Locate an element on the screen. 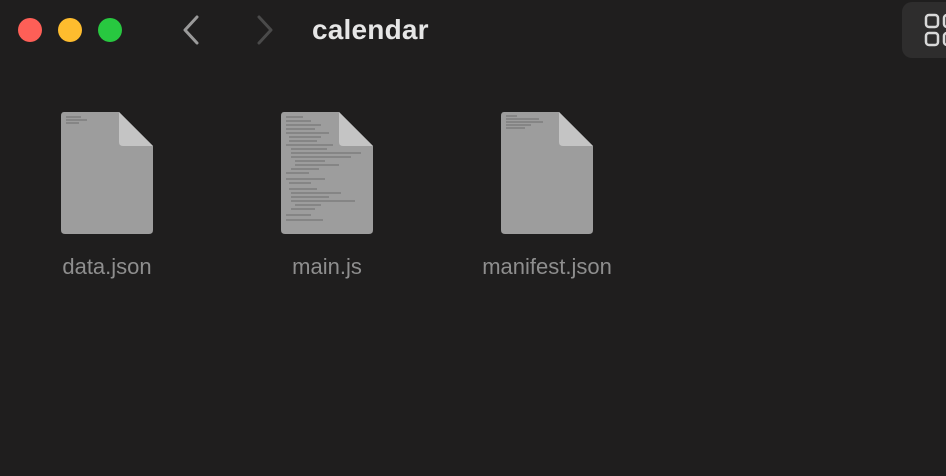 The image size is (946, 476). forward-button is located at coordinates (264, 30).